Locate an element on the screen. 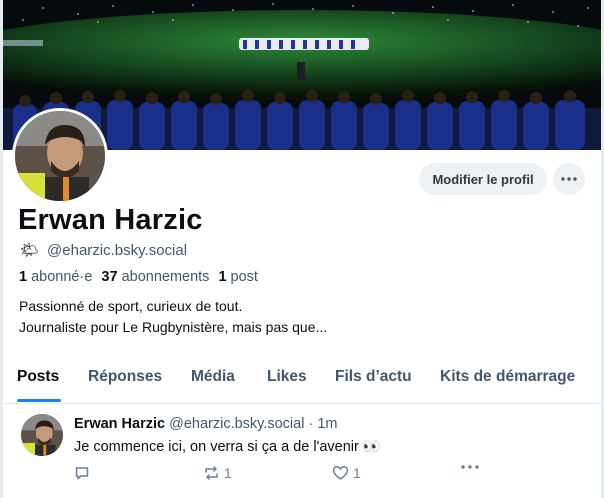 Image resolution: width=604 pixels, height=498 pixels. post-author-avatar is located at coordinates (42, 435).